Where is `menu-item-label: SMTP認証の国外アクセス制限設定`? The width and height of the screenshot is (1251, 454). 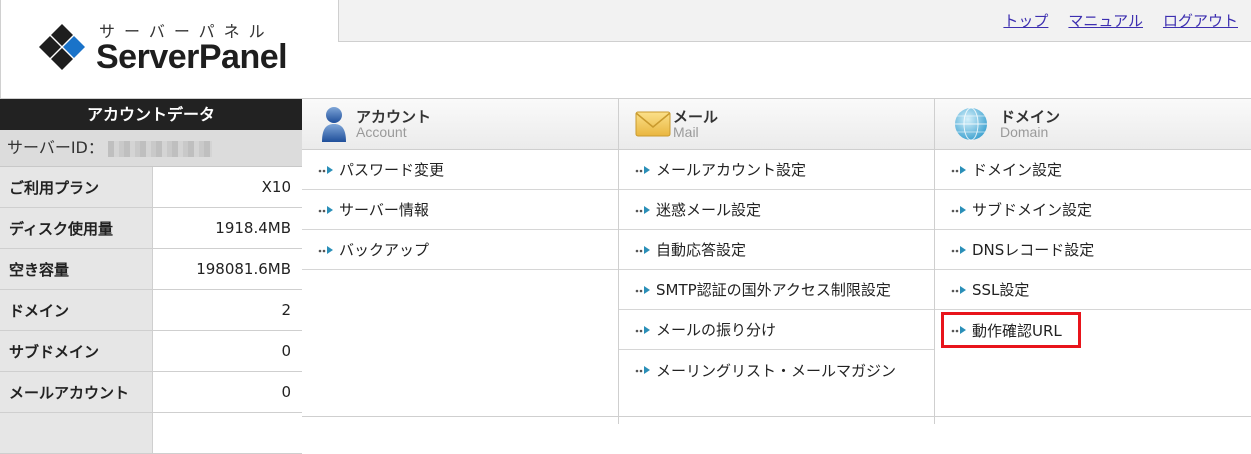 menu-item-label: SMTP認証の国外アクセス制限設定 is located at coordinates (773, 290).